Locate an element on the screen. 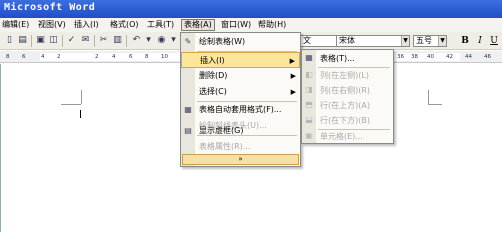 The image size is (502, 240). spelling-icon: ✓ is located at coordinates (71, 40).